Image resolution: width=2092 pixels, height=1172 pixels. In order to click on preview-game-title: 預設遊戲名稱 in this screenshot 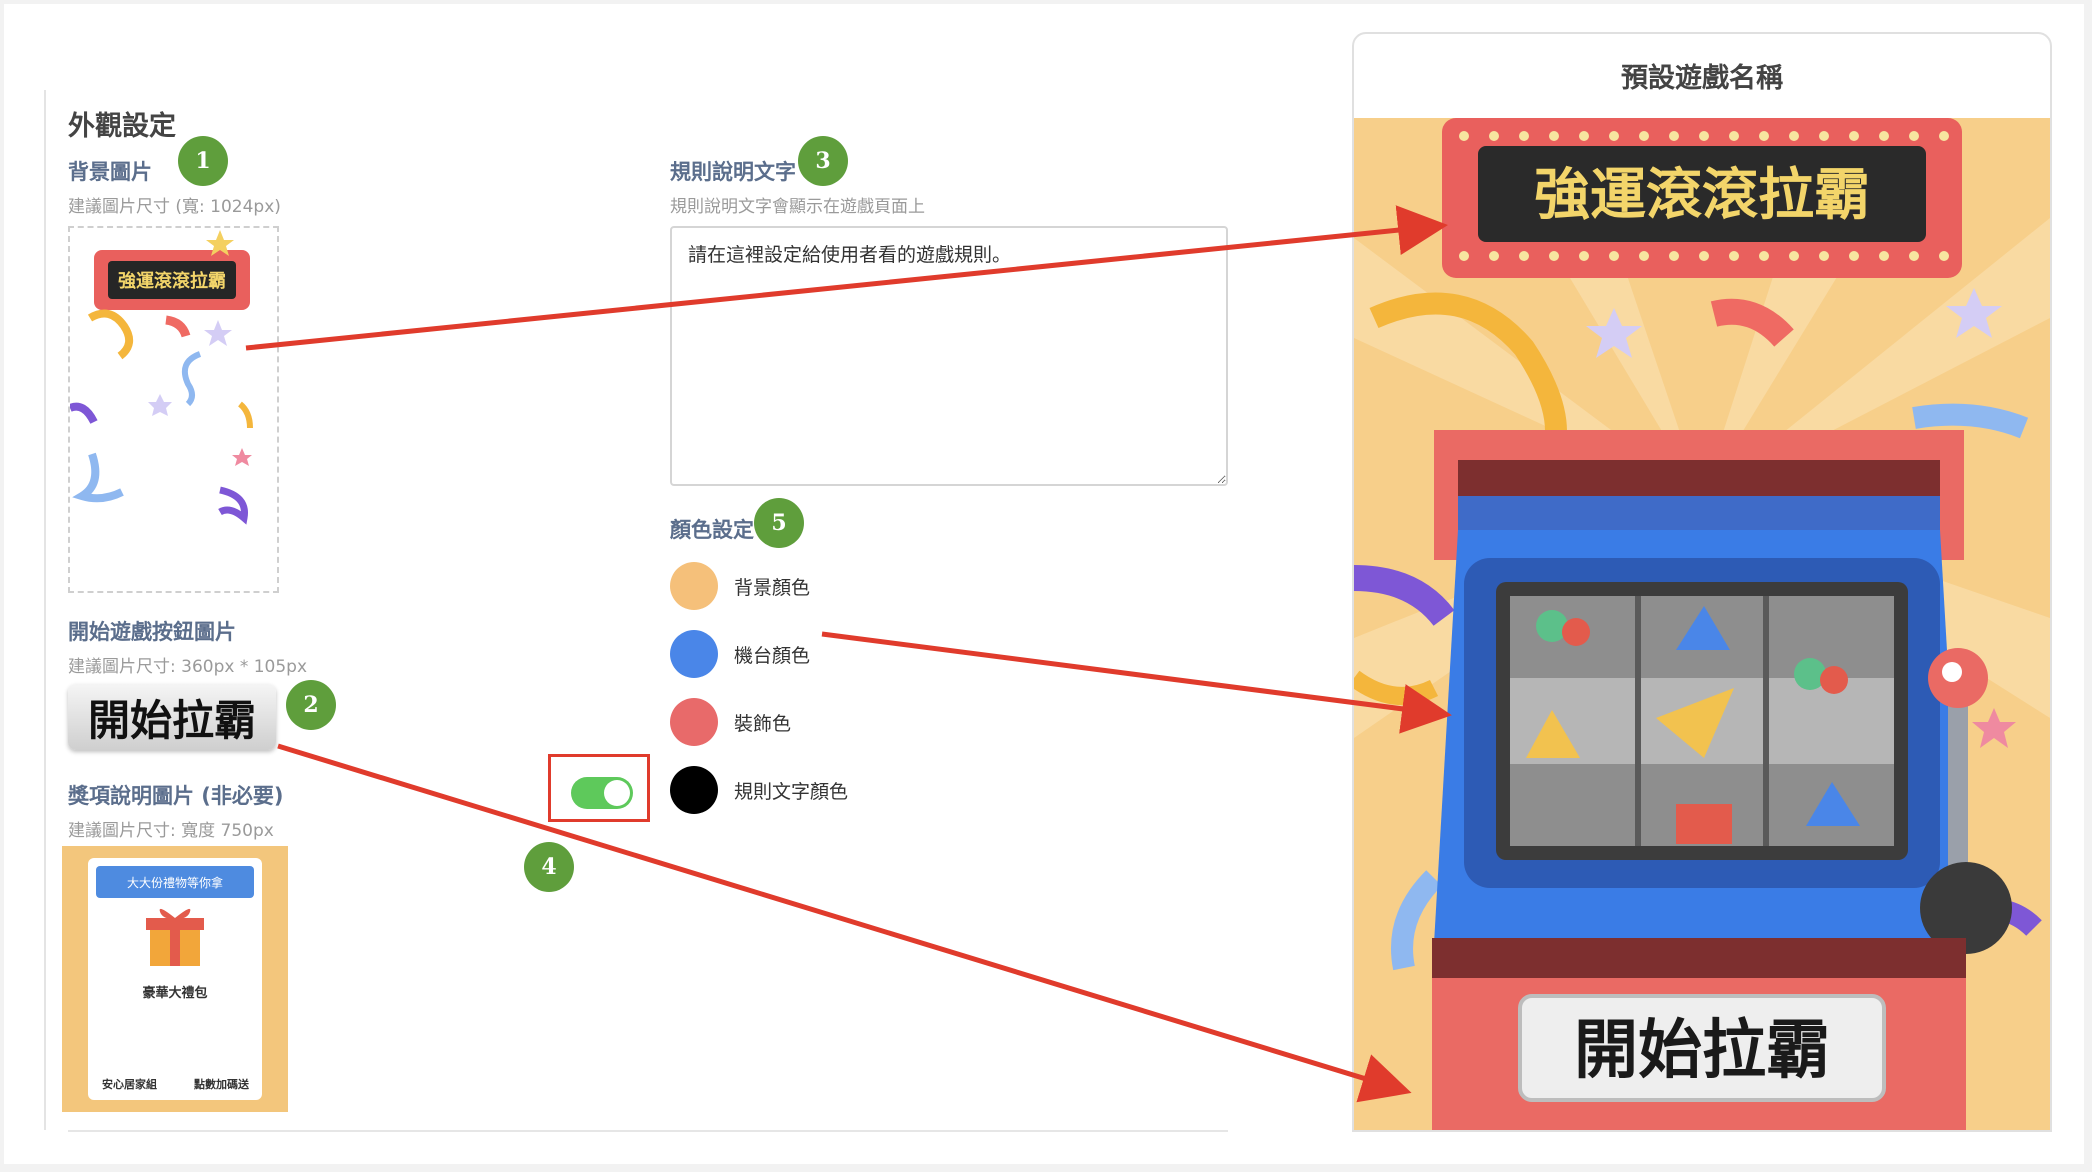, I will do `click(1702, 78)`.